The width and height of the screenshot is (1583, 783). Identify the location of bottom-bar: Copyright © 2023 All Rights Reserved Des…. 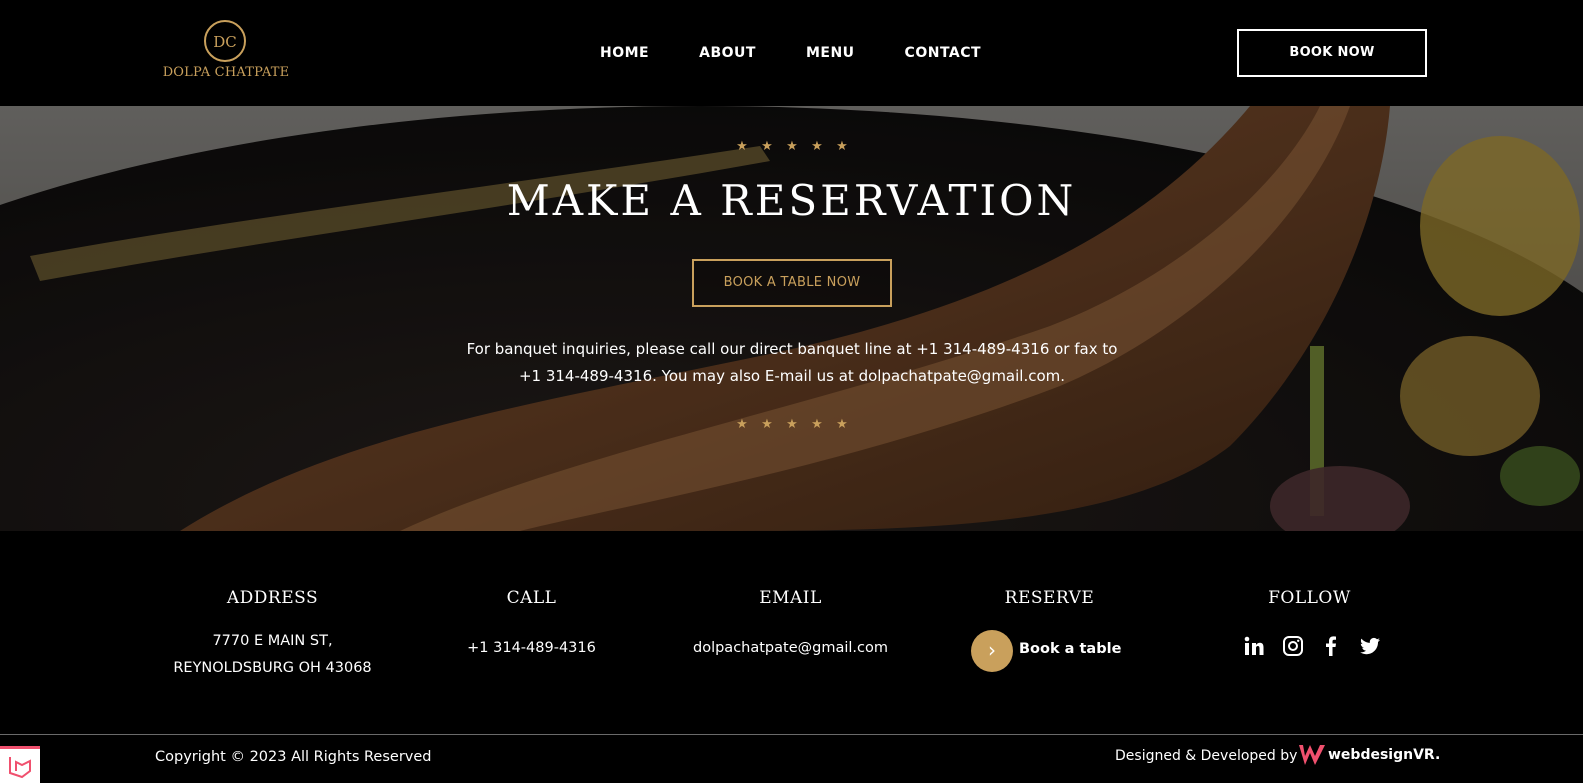
(791, 759).